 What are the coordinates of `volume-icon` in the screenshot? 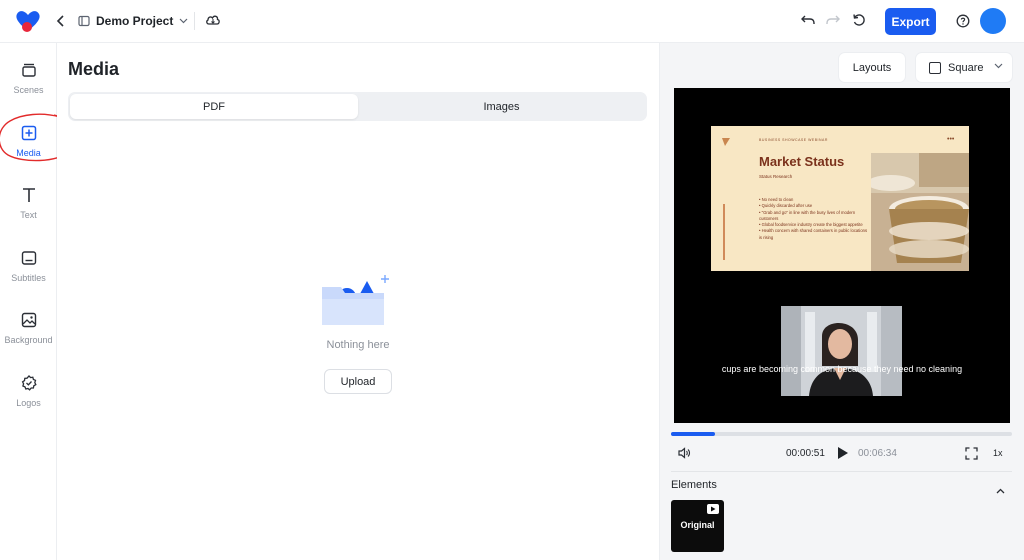 It's located at (684, 455).